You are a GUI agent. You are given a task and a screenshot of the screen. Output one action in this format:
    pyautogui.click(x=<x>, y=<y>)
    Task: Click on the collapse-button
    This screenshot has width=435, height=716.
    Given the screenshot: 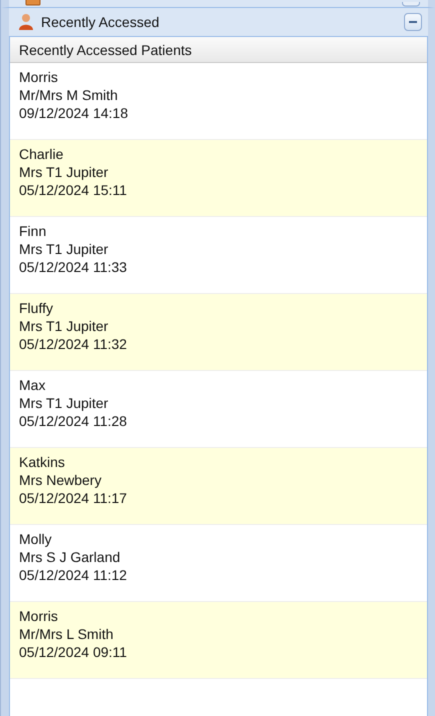 What is the action you would take?
    pyautogui.click(x=413, y=22)
    